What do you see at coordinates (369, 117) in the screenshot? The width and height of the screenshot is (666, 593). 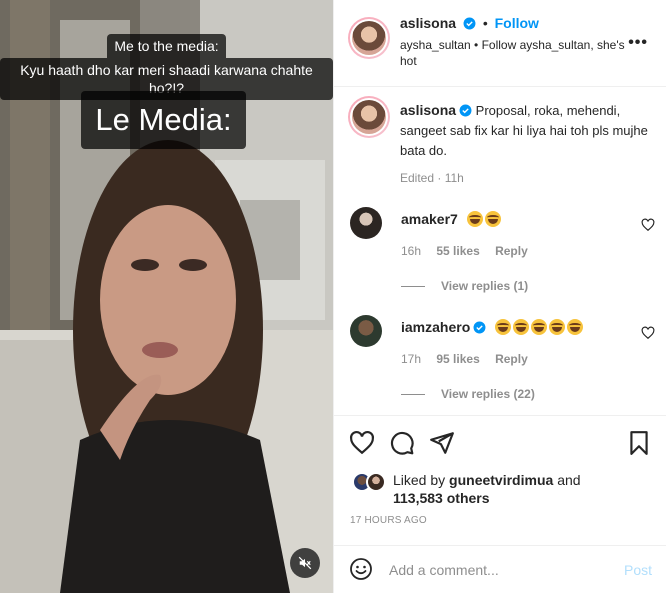 I see `caption-author-avatar` at bounding box center [369, 117].